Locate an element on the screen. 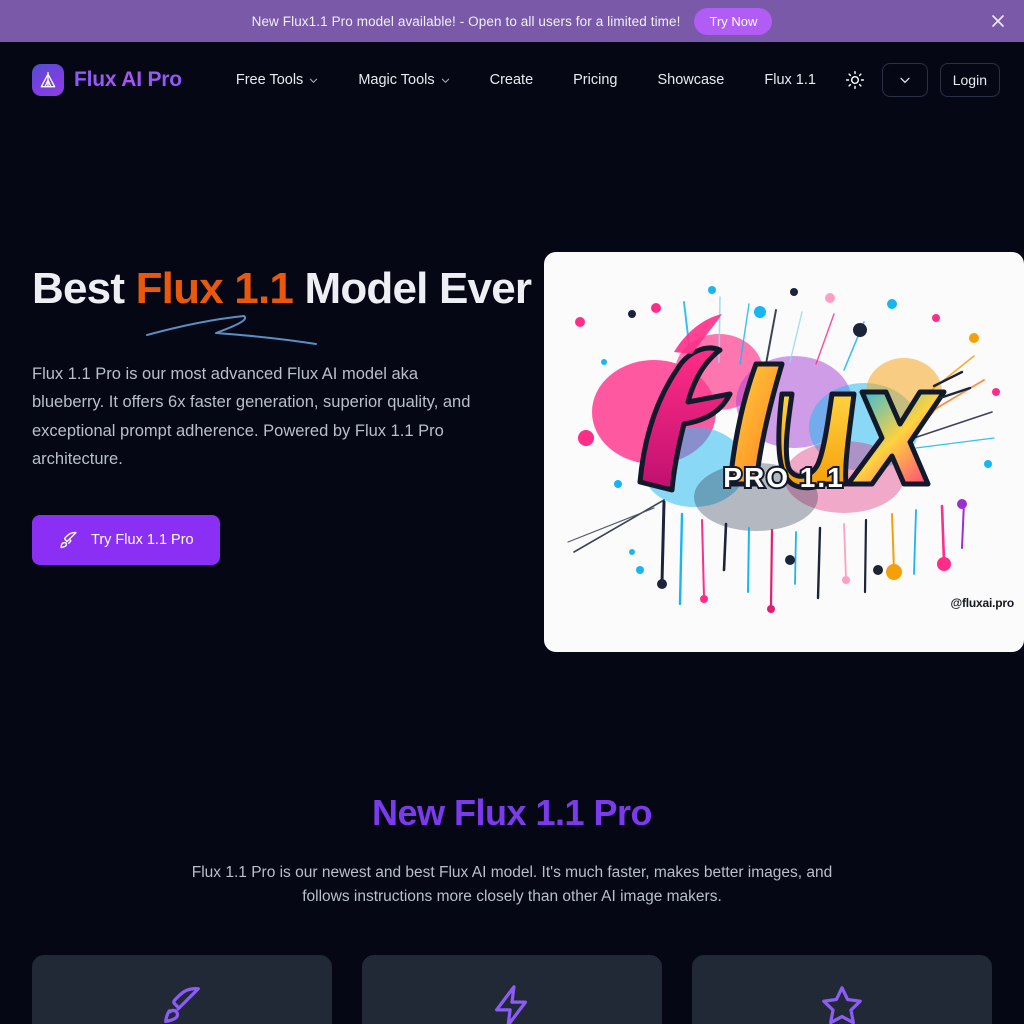  try-flux-pro-label: Try Flux 1.1 Pro is located at coordinates (142, 540).